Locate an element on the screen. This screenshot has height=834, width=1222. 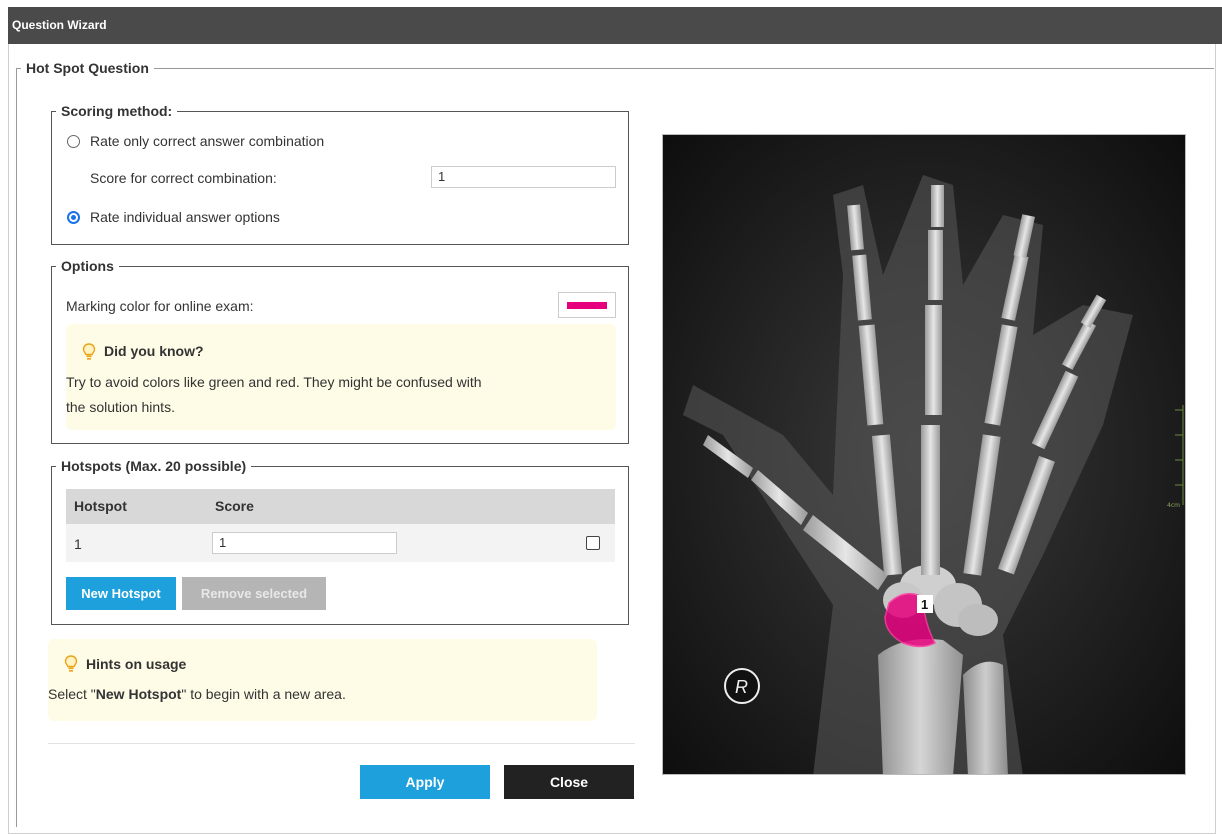
hints-title: Hints on usage is located at coordinates (136, 664).